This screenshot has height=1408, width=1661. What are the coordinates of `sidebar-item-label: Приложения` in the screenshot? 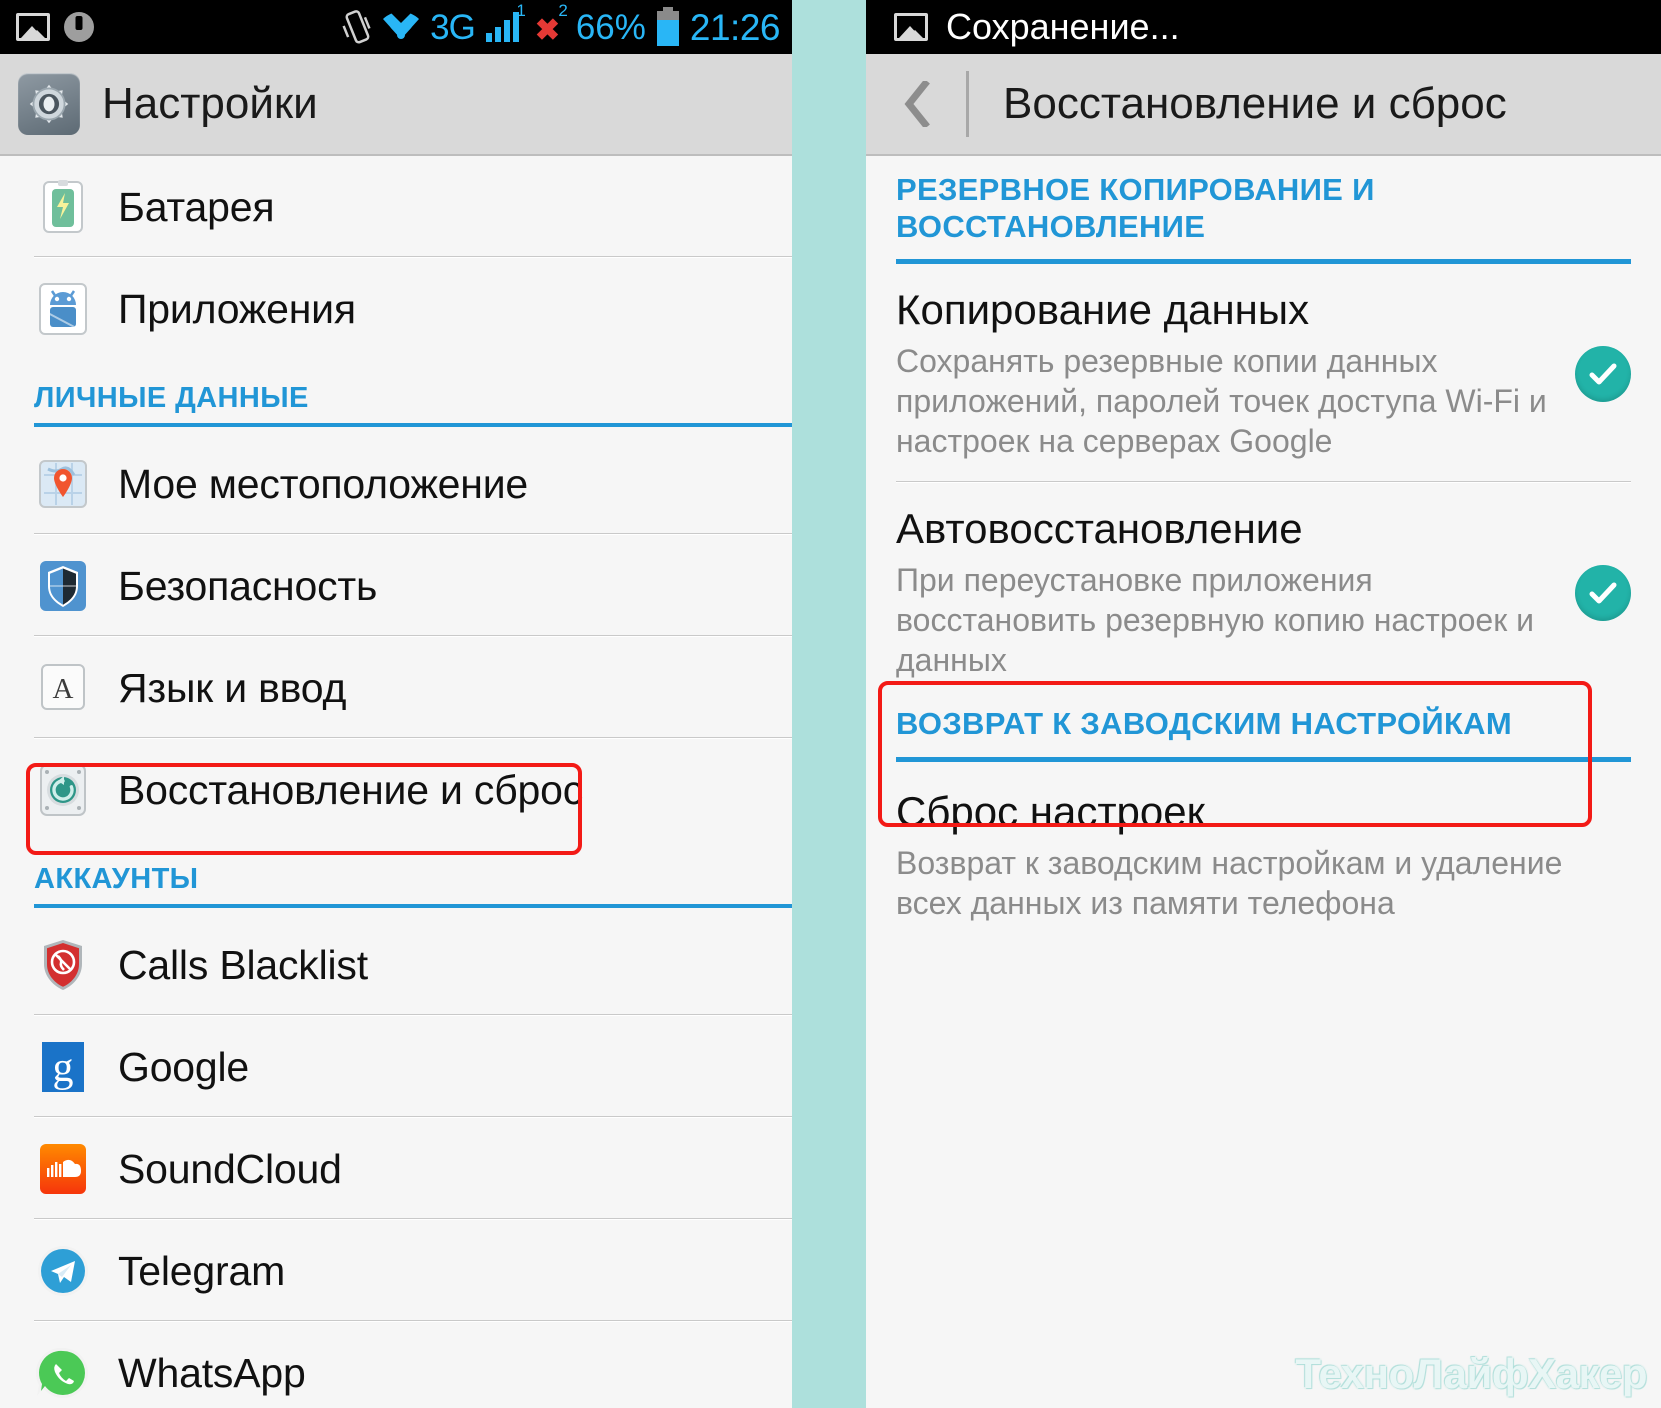 It's located at (237, 308).